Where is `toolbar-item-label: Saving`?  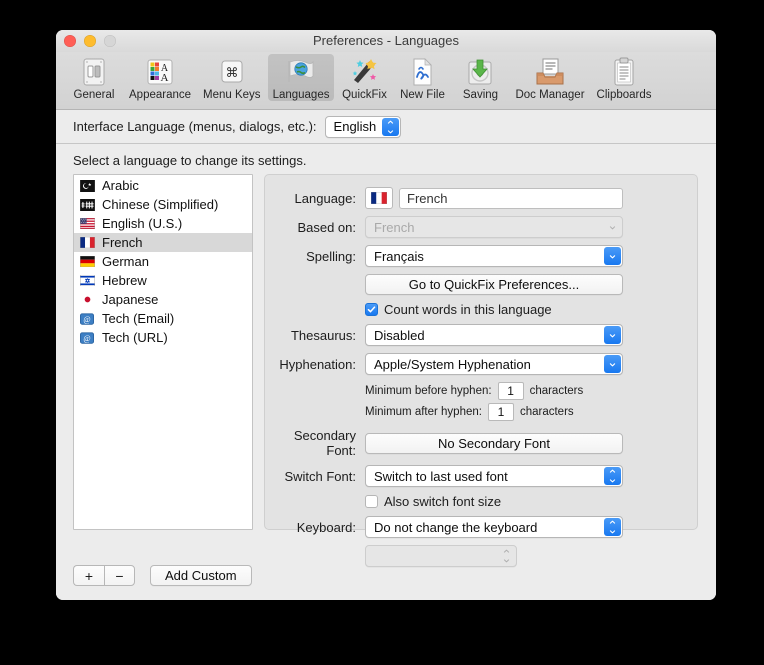 toolbar-item-label: Saving is located at coordinates (480, 95).